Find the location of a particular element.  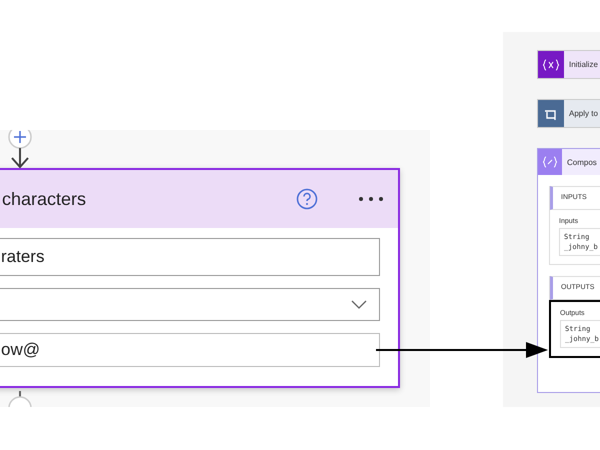

variable-icon is located at coordinates (551, 64).